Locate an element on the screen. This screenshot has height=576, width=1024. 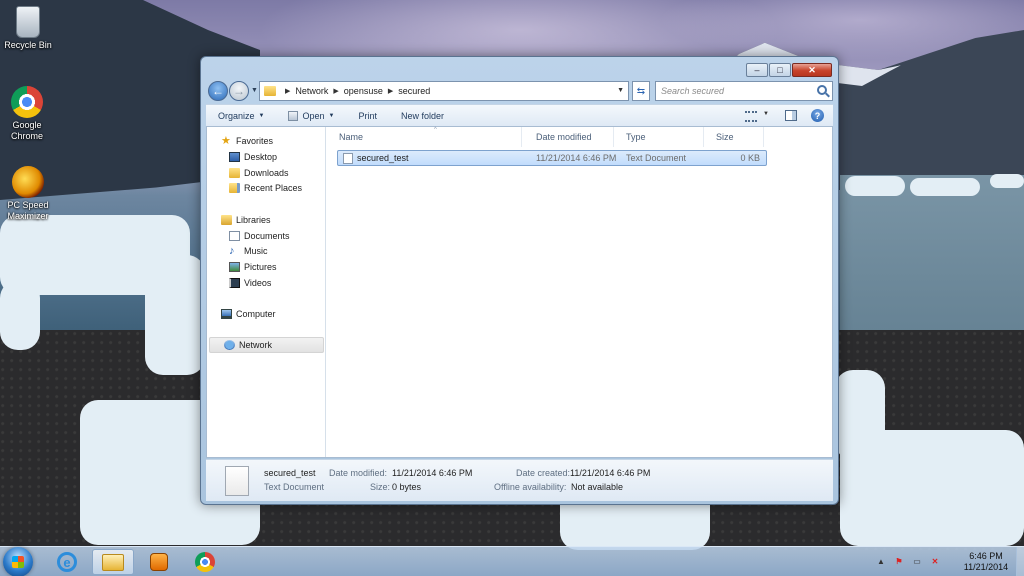
address-bar: ▶ Network ▶ opensuse ▶ secured ▼ is located at coordinates (444, 91).